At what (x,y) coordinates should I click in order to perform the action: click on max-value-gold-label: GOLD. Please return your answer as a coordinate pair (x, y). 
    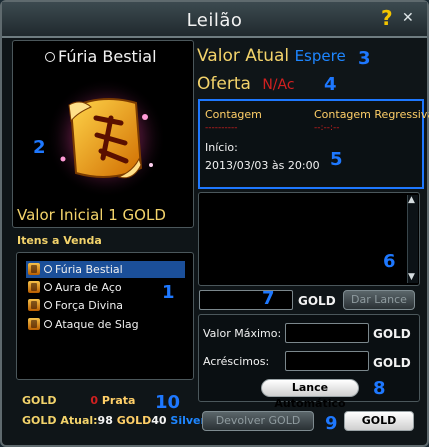
    Looking at the image, I should click on (392, 334).